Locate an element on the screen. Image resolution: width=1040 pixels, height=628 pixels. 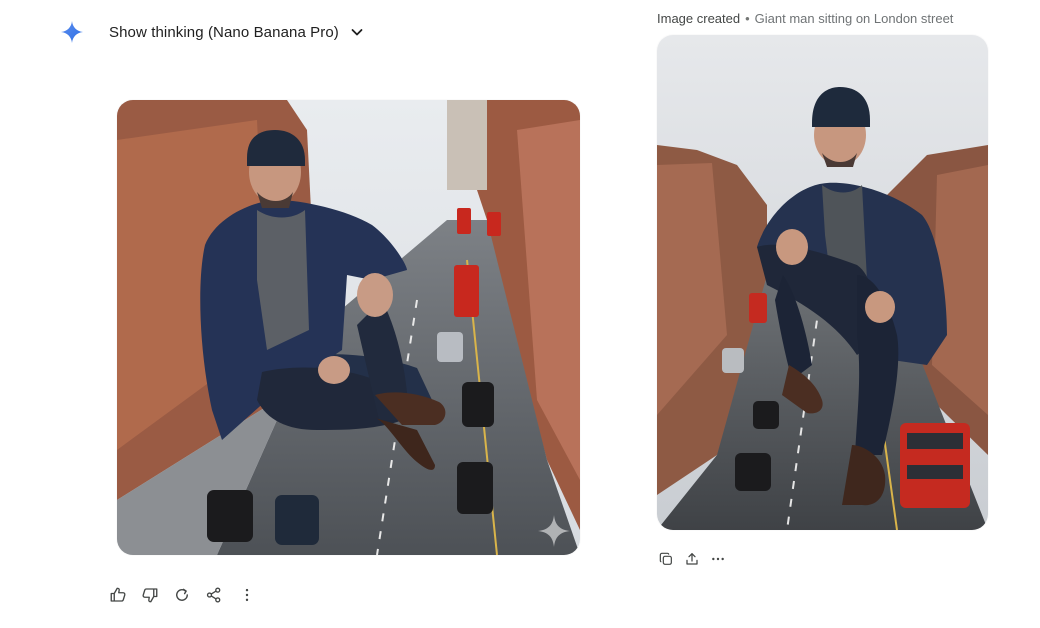
thumbs-up-icon is located at coordinates (118, 597).